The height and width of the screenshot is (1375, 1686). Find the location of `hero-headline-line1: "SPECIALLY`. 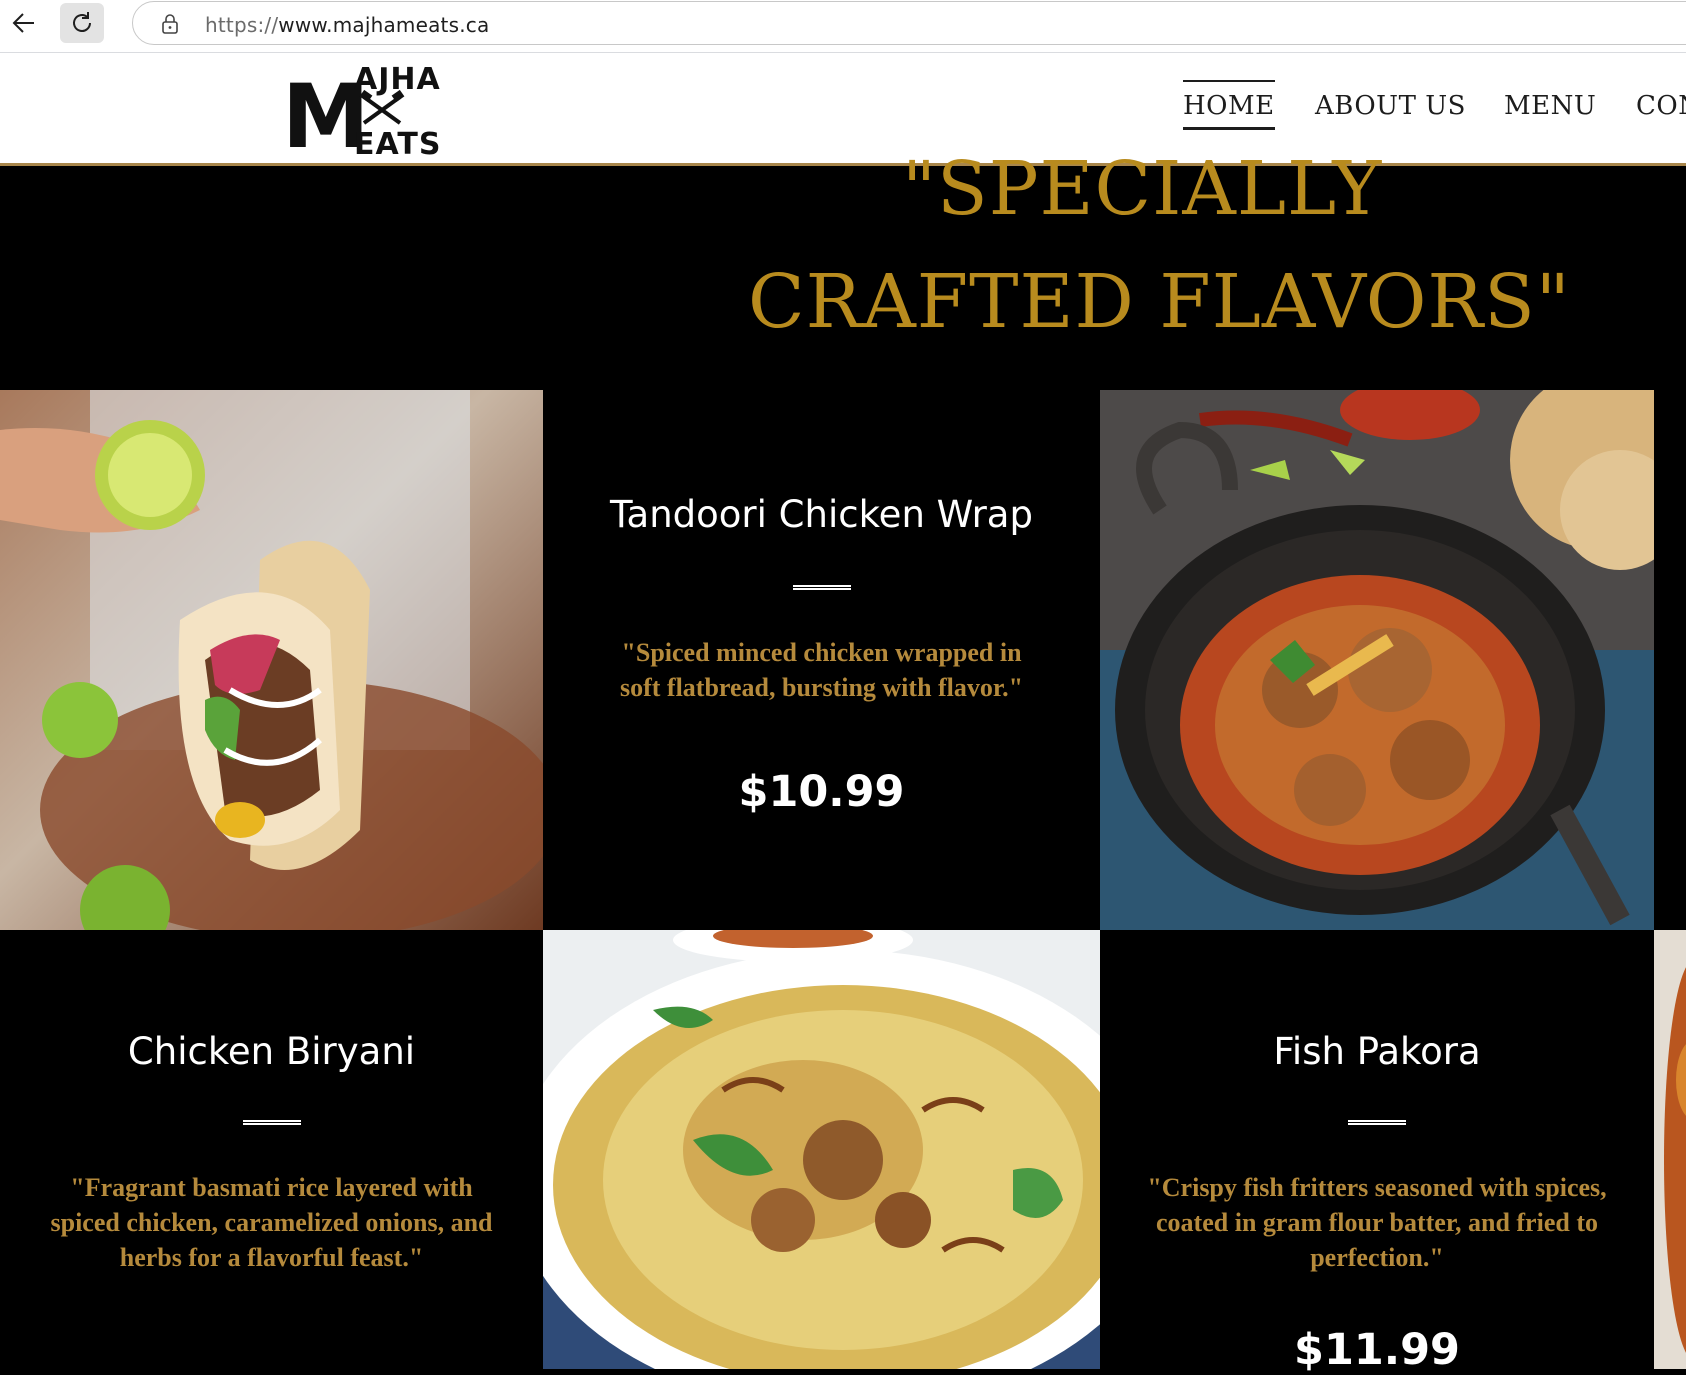

hero-headline-line1: "SPECIALLY is located at coordinates (1142, 189).